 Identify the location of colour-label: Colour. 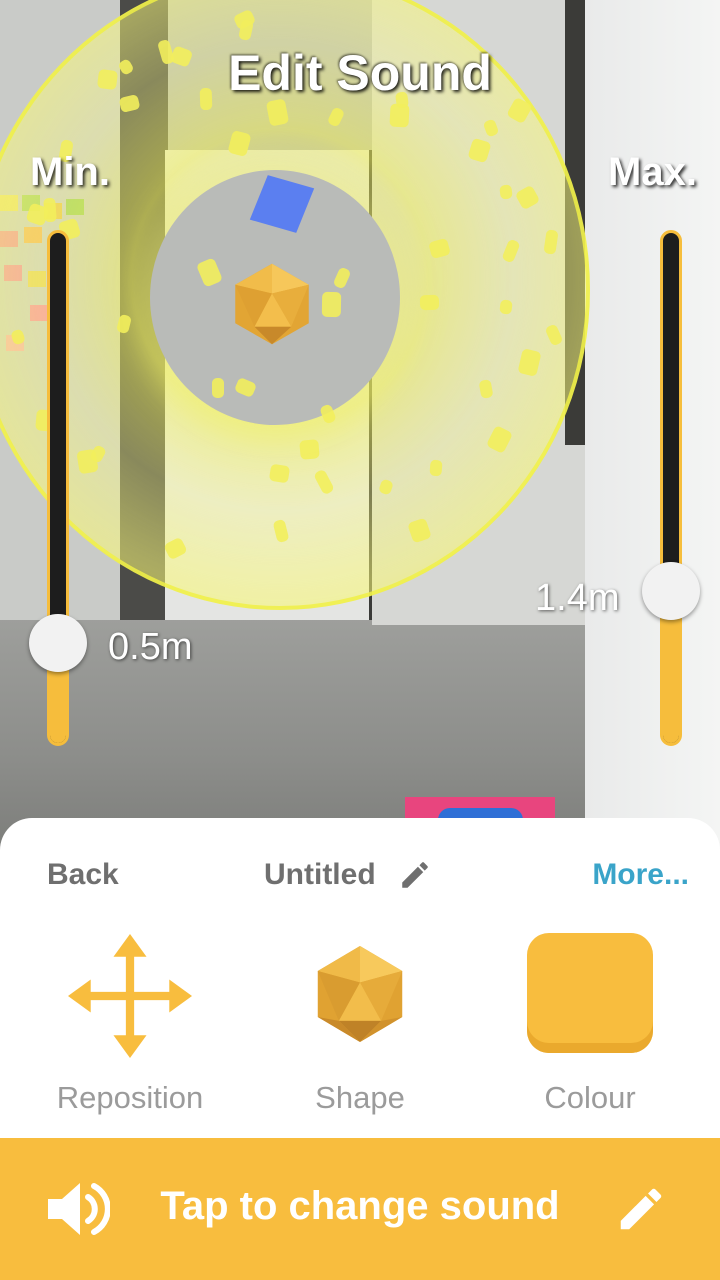
(590, 1097).